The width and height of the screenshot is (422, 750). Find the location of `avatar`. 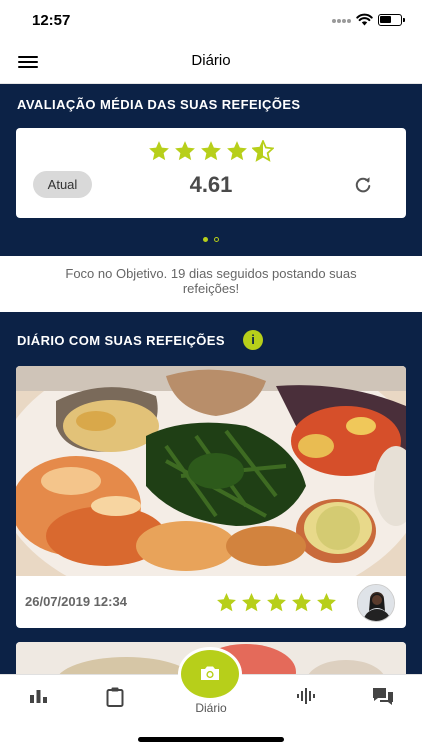

avatar is located at coordinates (376, 603).